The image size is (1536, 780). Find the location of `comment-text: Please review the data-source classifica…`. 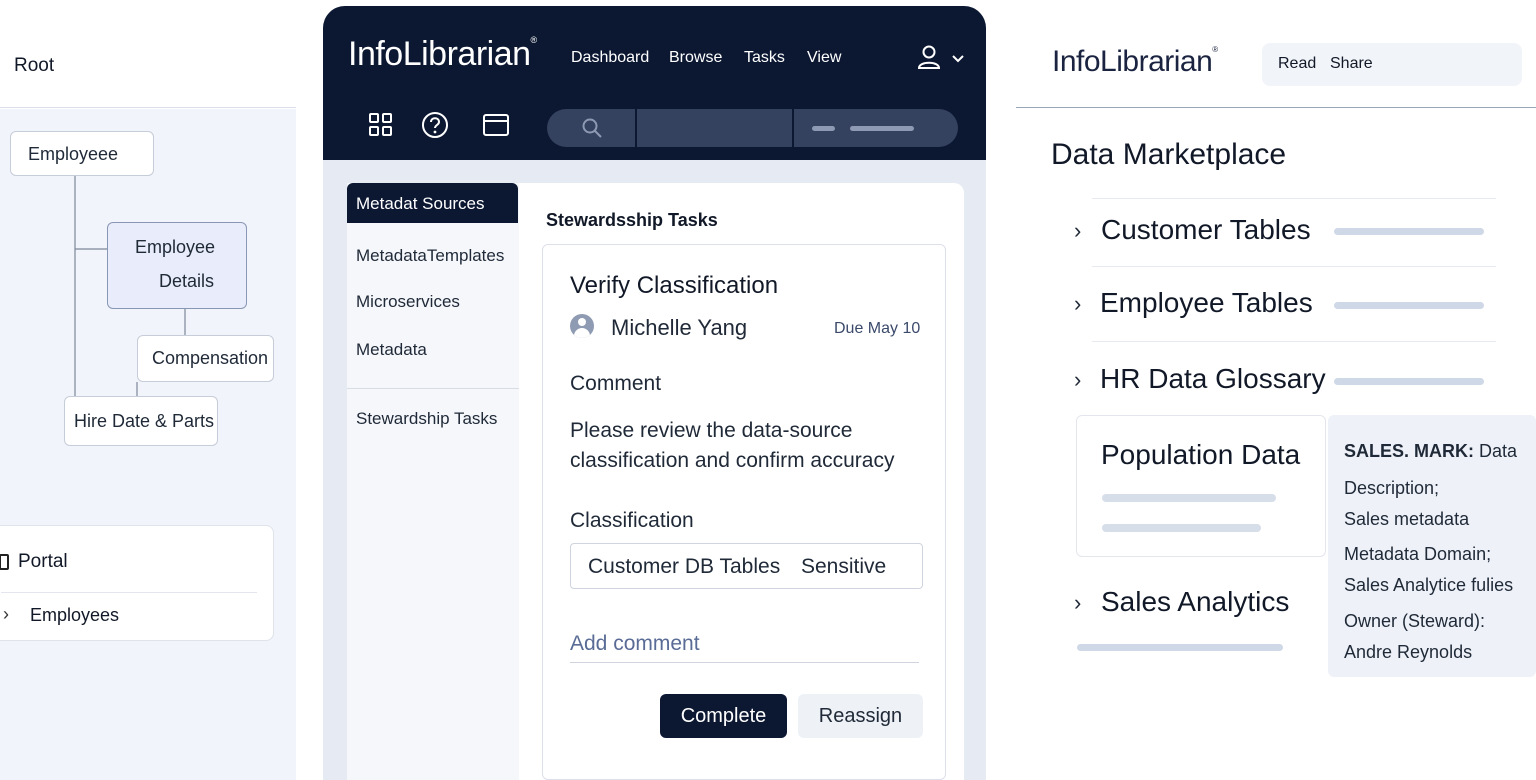

comment-text: Please review the data-source classifica… is located at coordinates (732, 445).